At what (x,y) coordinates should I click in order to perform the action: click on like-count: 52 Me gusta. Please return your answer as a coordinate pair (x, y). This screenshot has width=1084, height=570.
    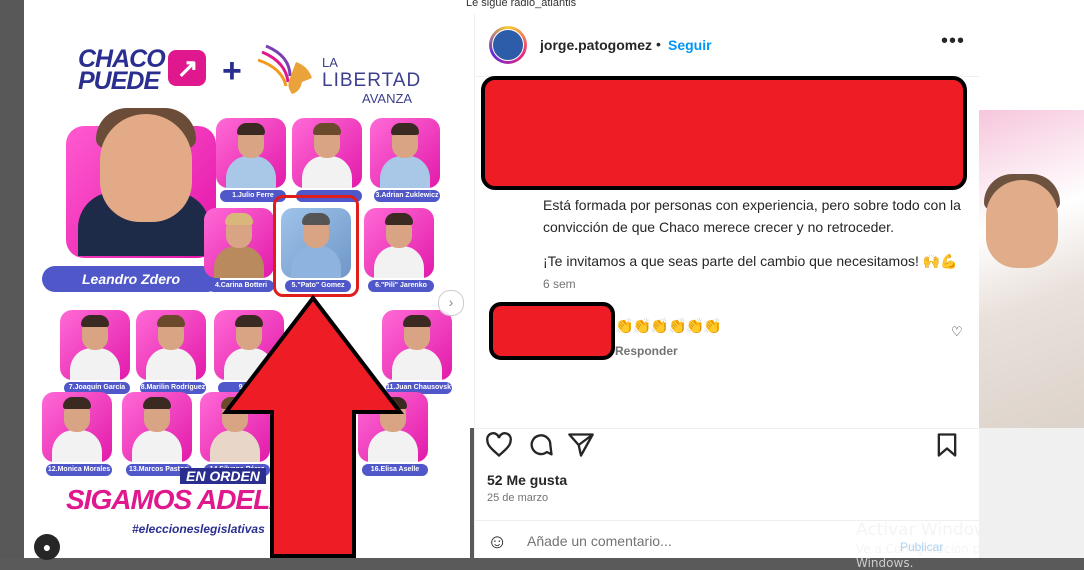
    Looking at the image, I should click on (527, 480).